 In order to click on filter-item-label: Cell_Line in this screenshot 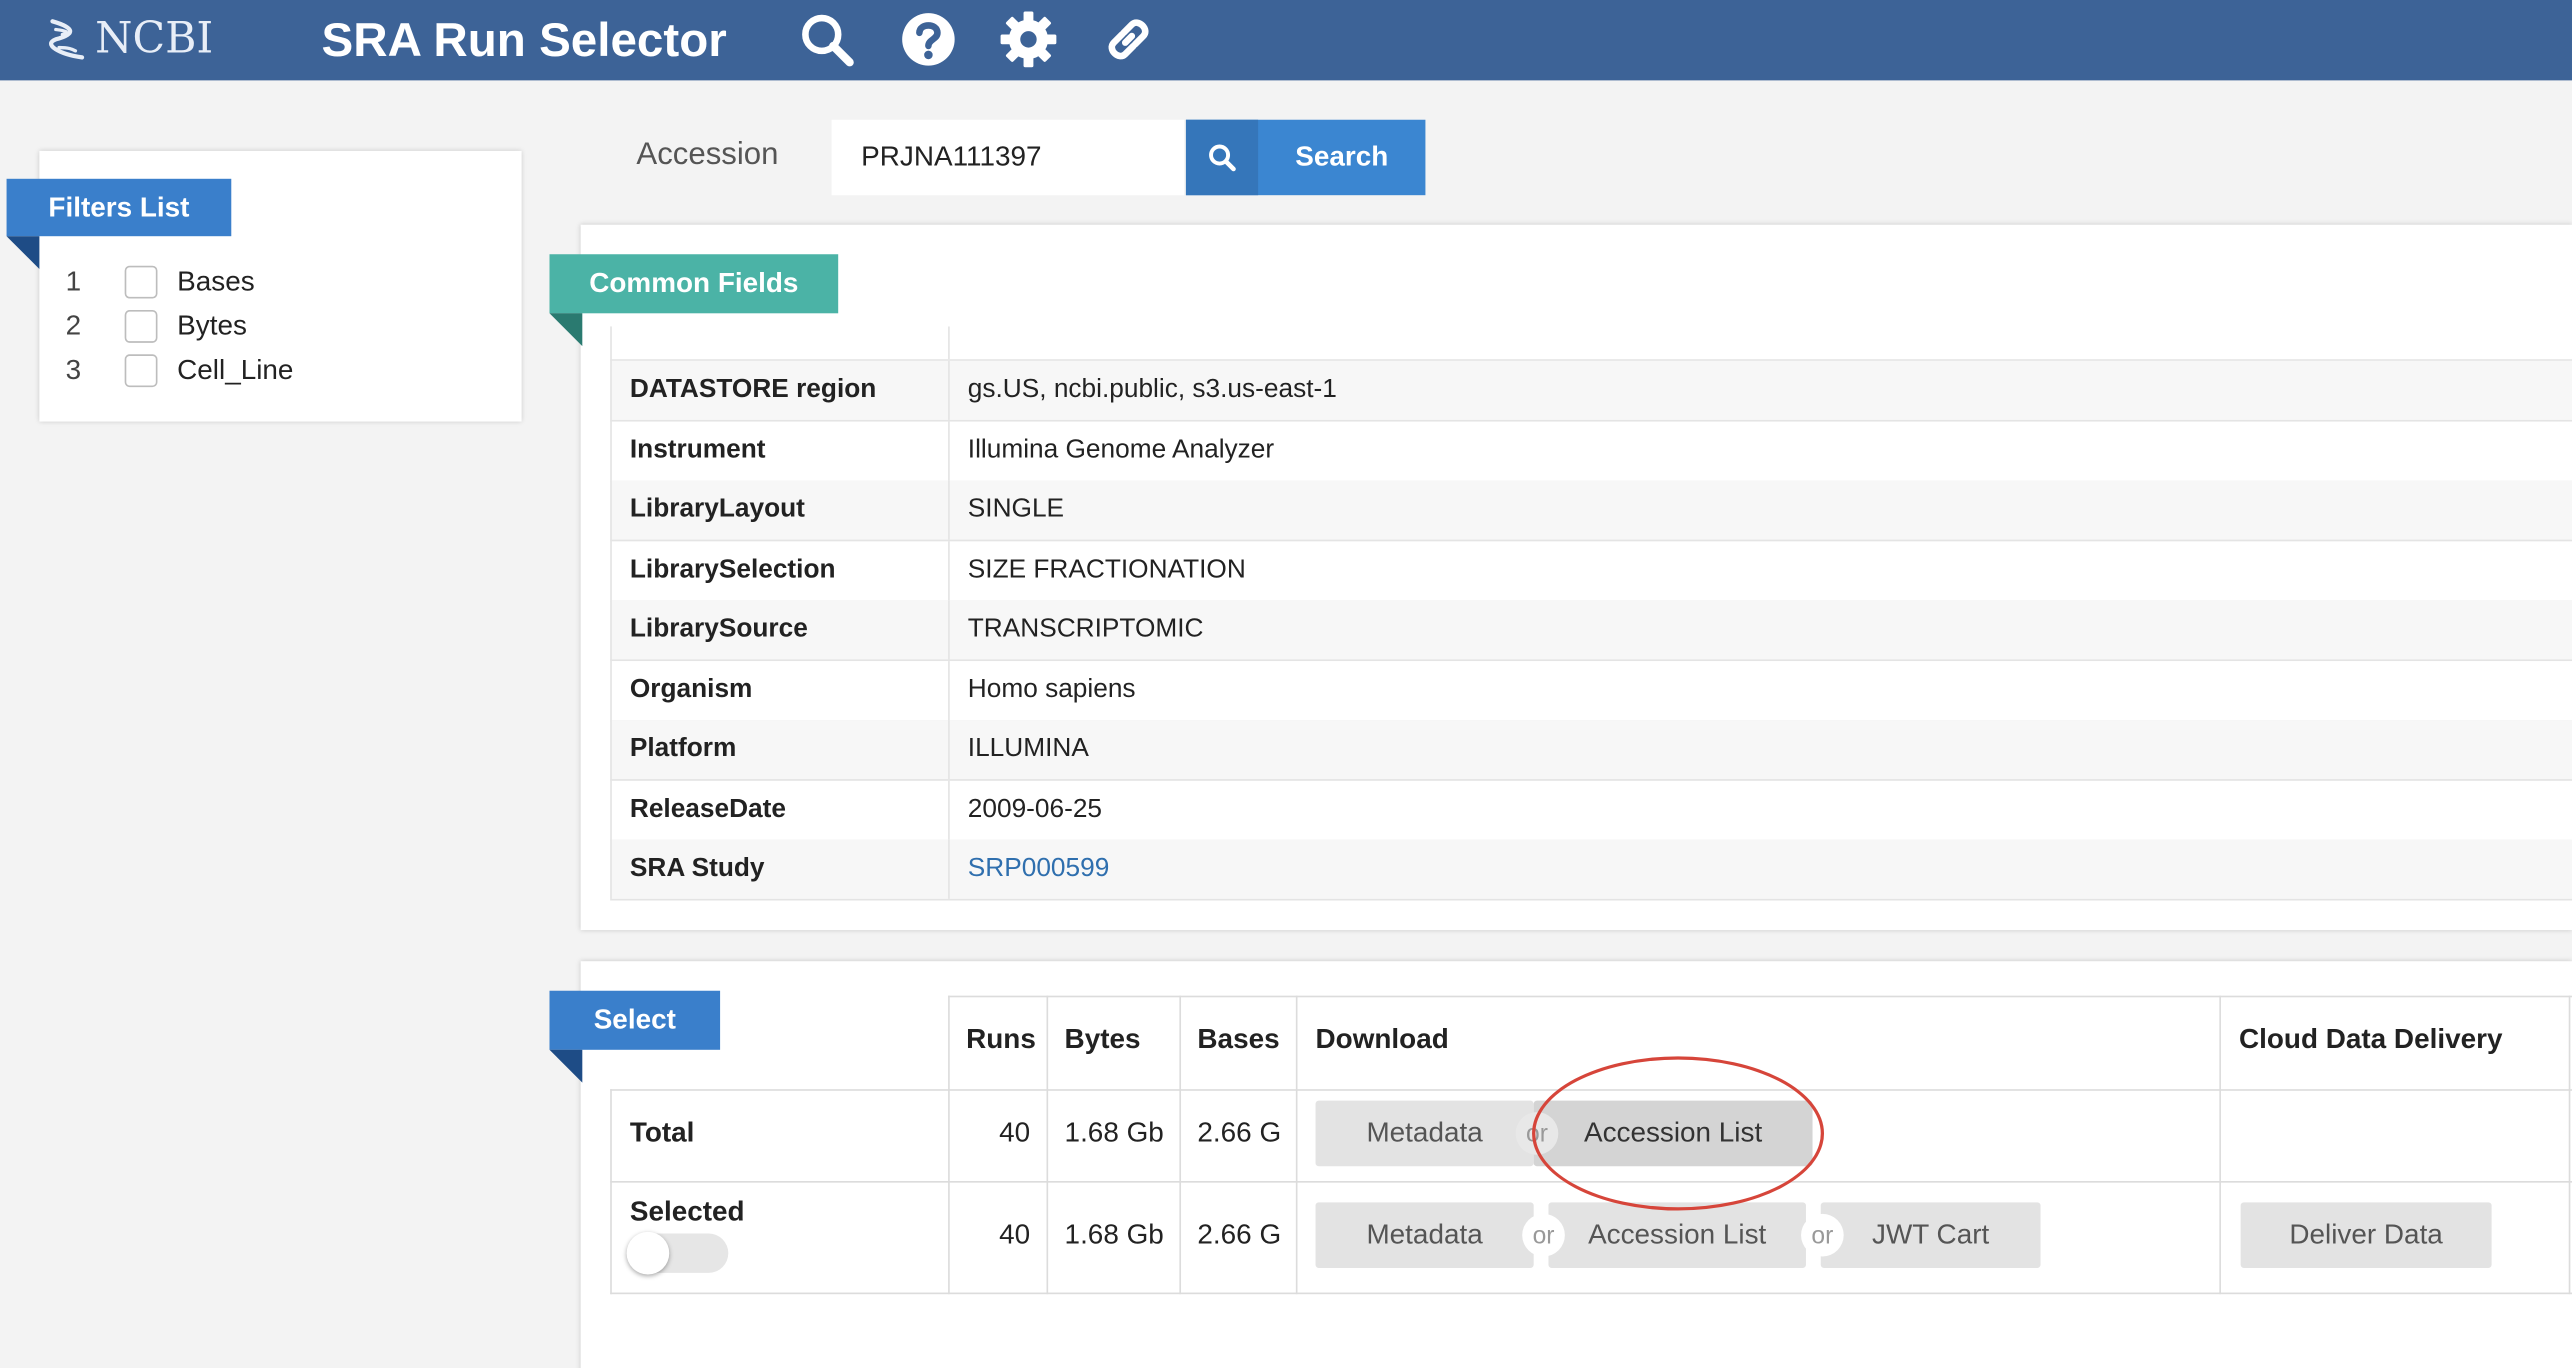, I will do `click(235, 370)`.